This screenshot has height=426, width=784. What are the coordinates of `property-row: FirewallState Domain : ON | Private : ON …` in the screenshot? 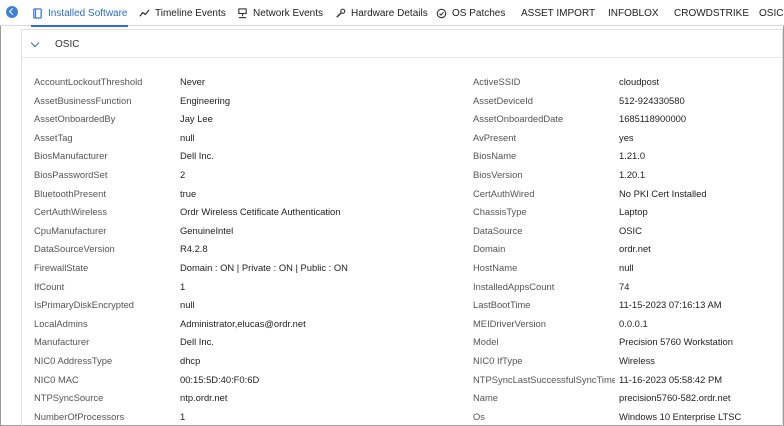 It's located at (392, 268).